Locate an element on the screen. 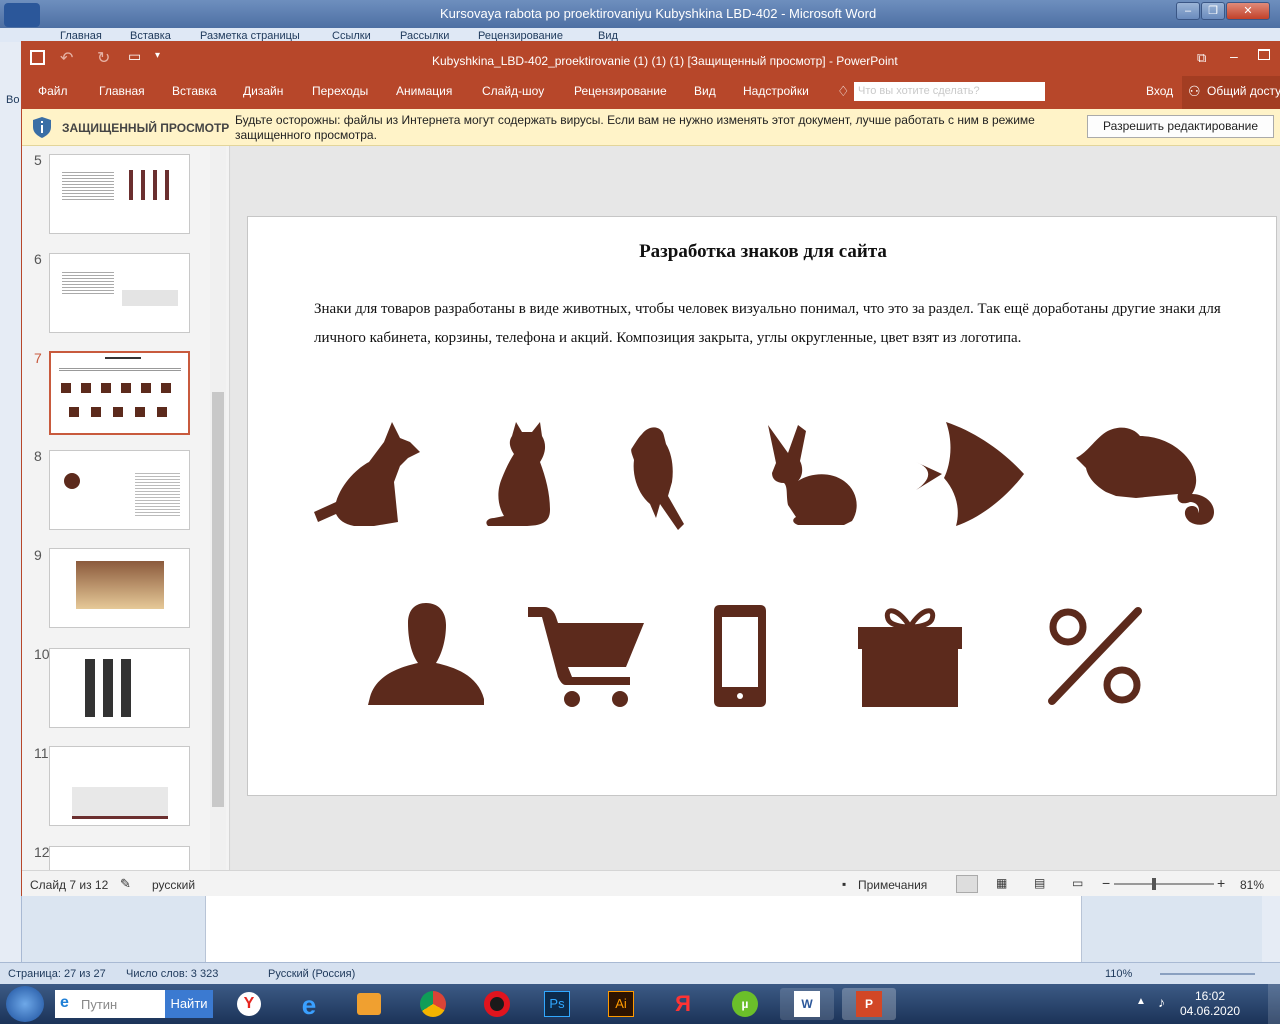 The width and height of the screenshot is (1280, 1024). slide-counter: Слайд 7 из 12 is located at coordinates (69, 885).